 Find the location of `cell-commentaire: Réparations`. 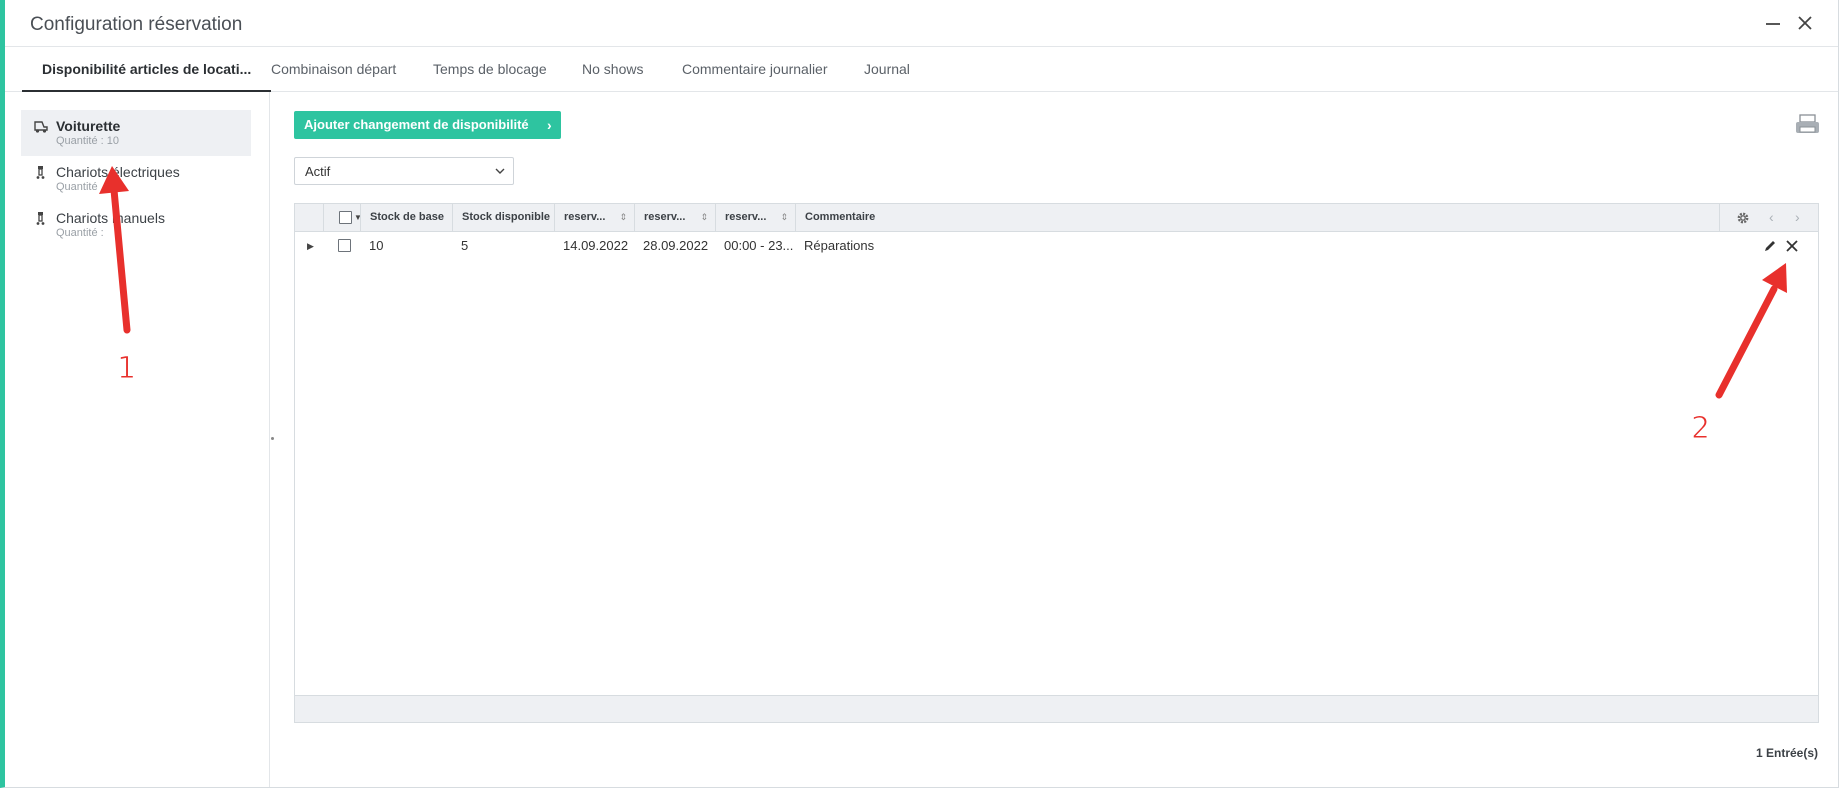

cell-commentaire: Réparations is located at coordinates (839, 245).